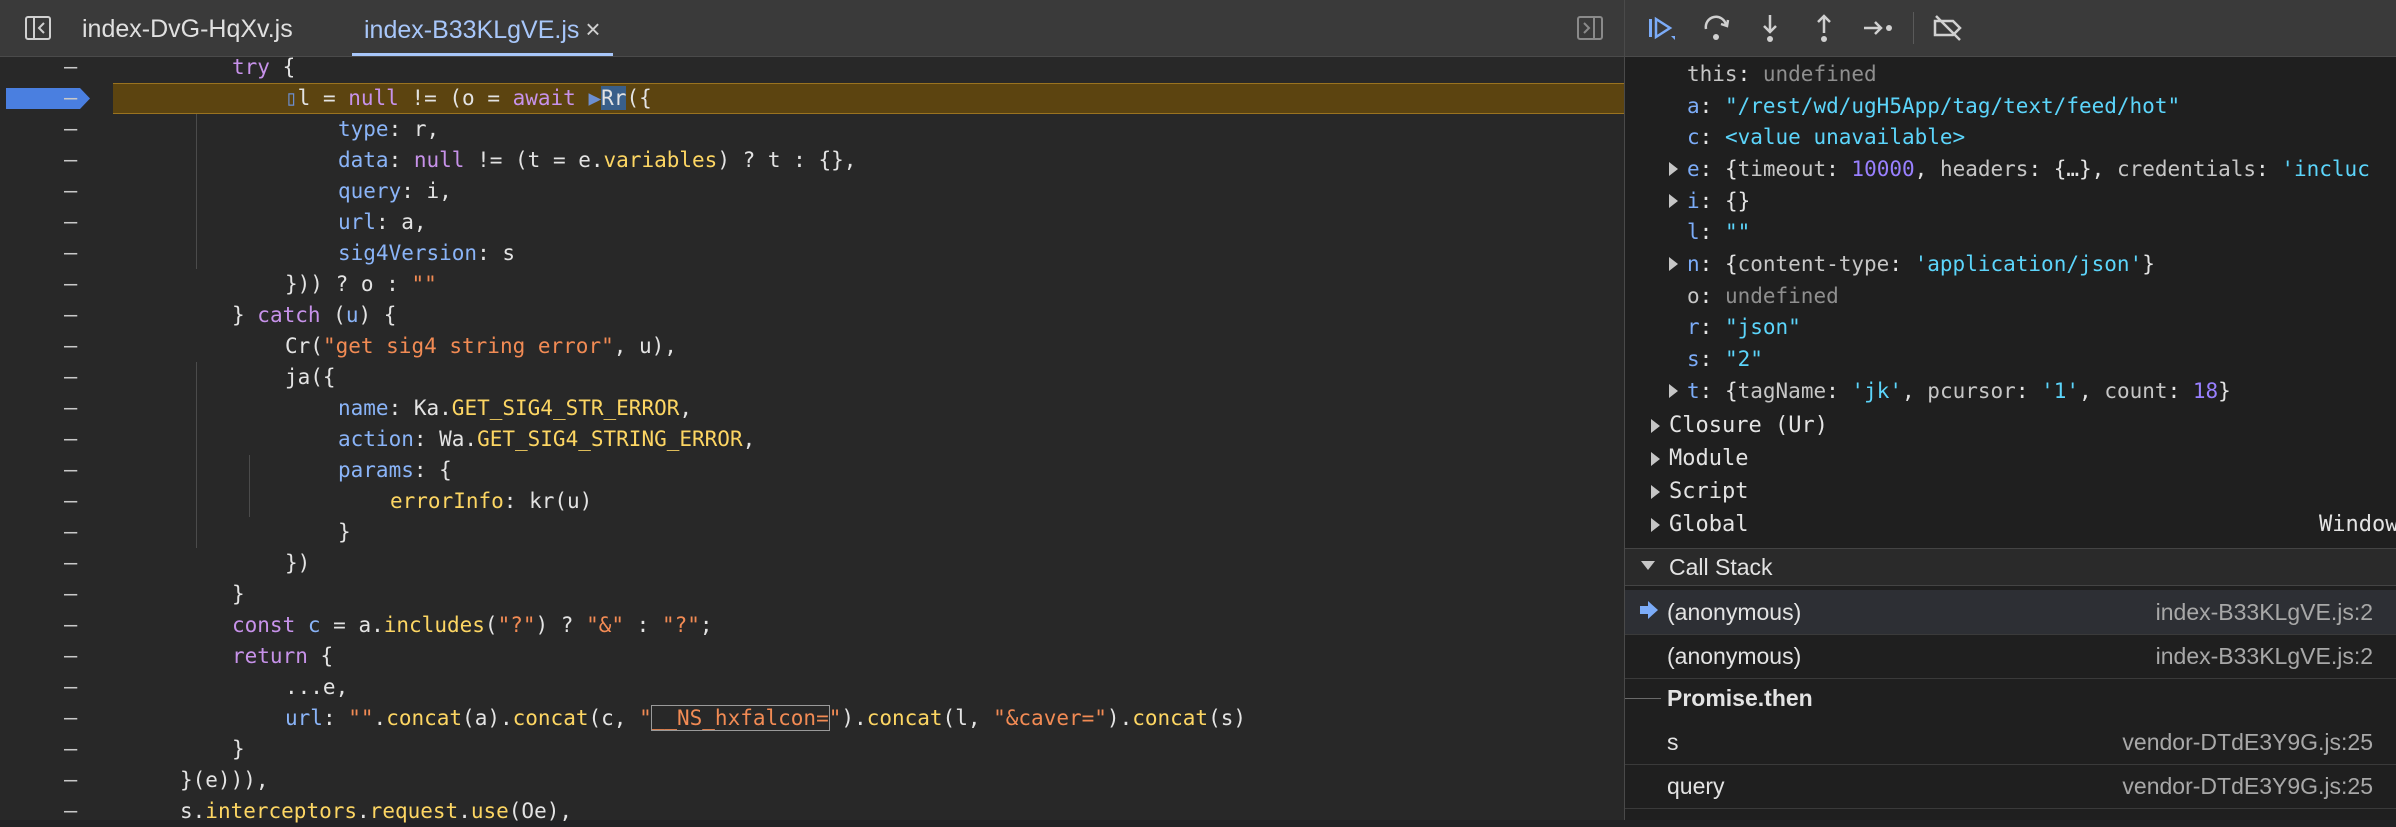 Image resolution: width=2396 pixels, height=827 pixels. I want to click on code-line: –} catch (u) {, so click(812, 315).